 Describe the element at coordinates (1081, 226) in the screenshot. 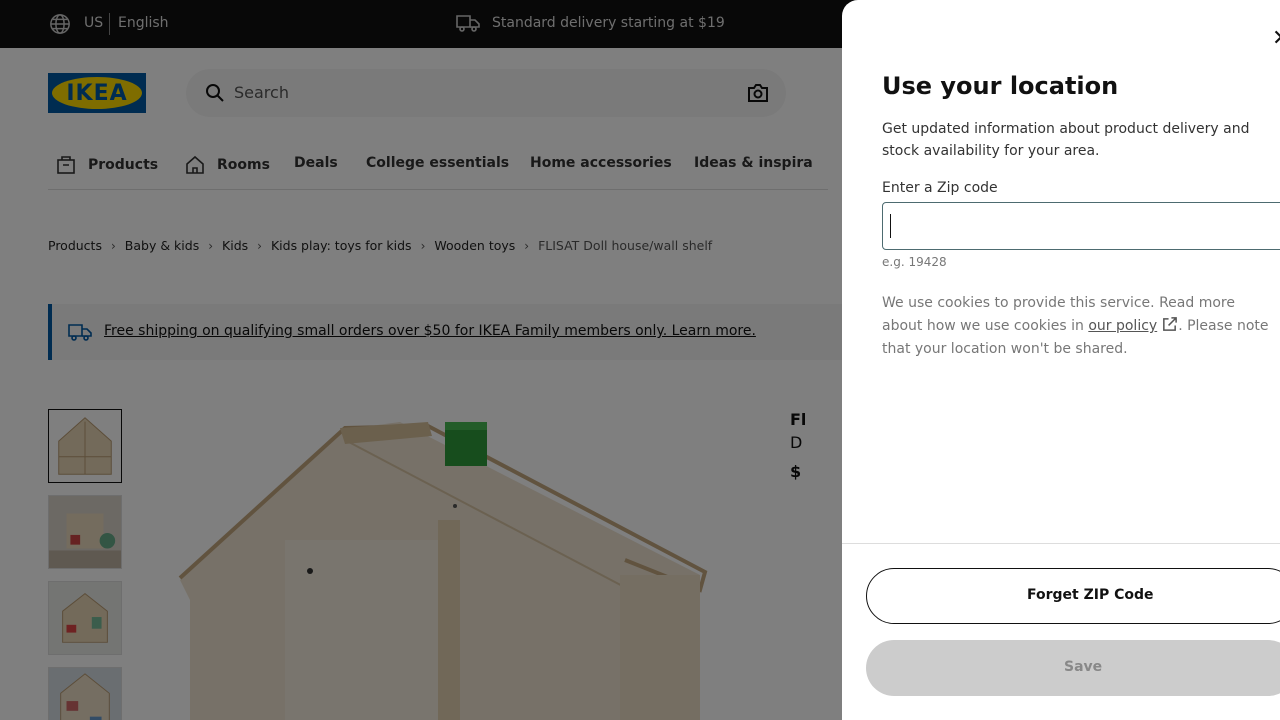

I see `zip-input` at that location.